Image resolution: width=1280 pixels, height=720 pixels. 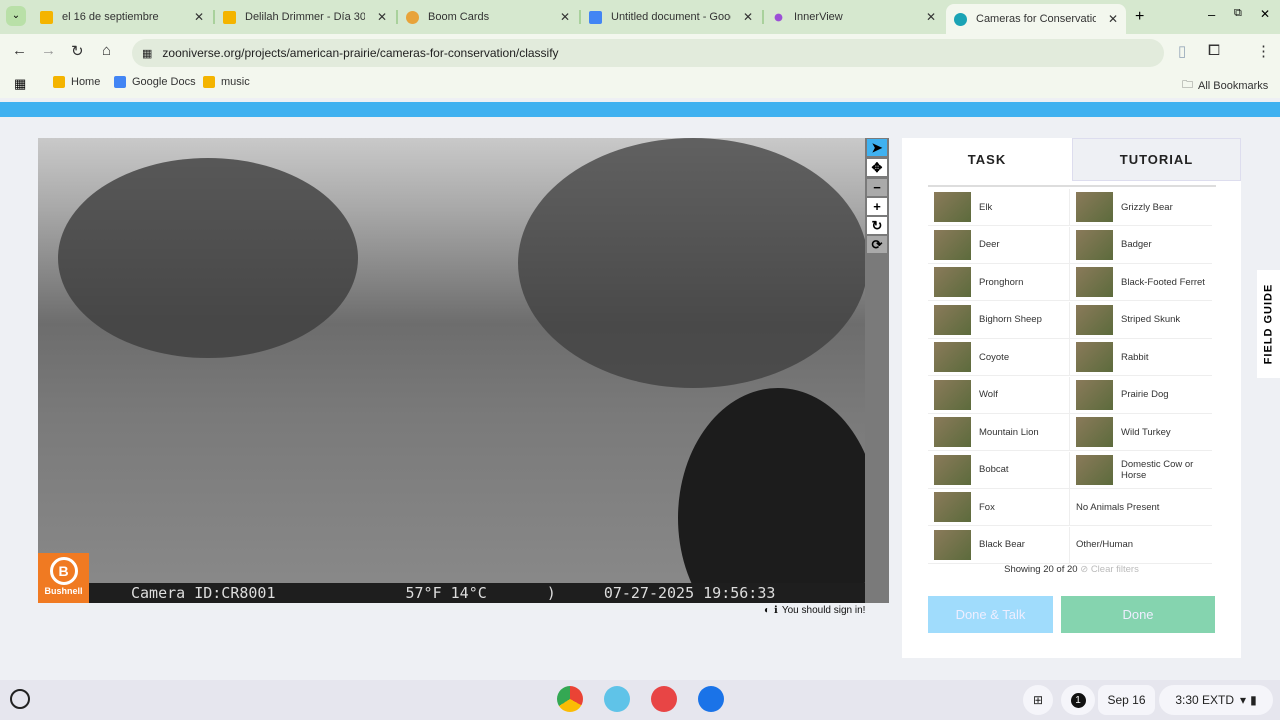 I want to click on cloud-app-icon, so click(x=617, y=699).